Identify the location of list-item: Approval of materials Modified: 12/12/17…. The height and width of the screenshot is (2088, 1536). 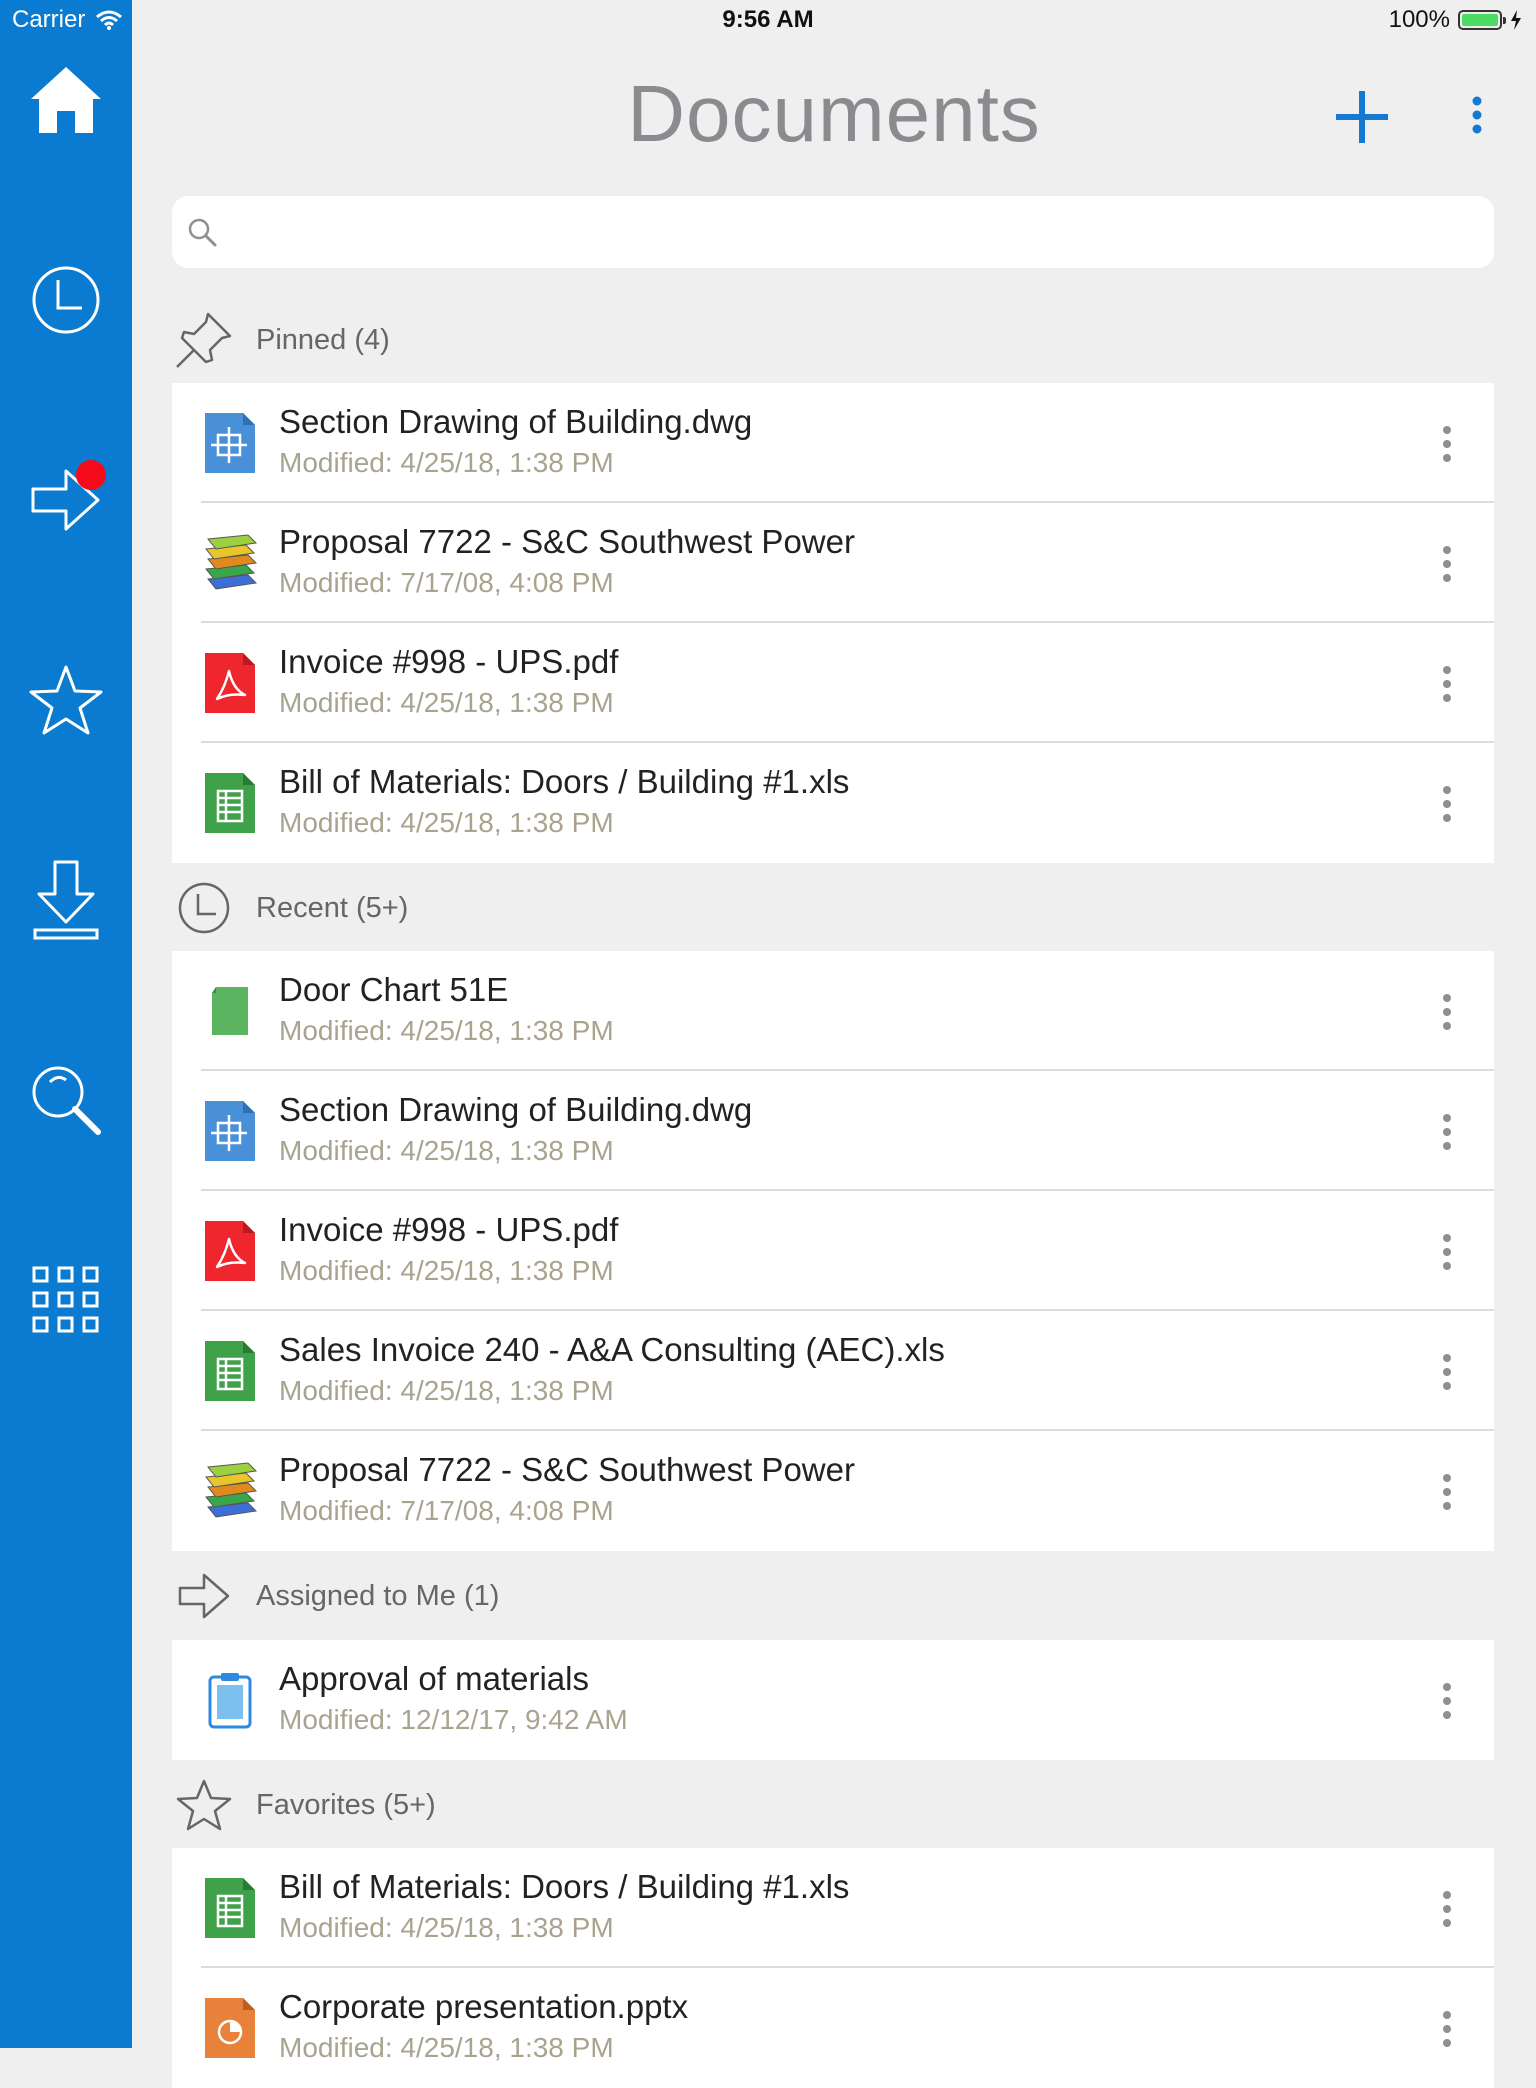
(833, 1700).